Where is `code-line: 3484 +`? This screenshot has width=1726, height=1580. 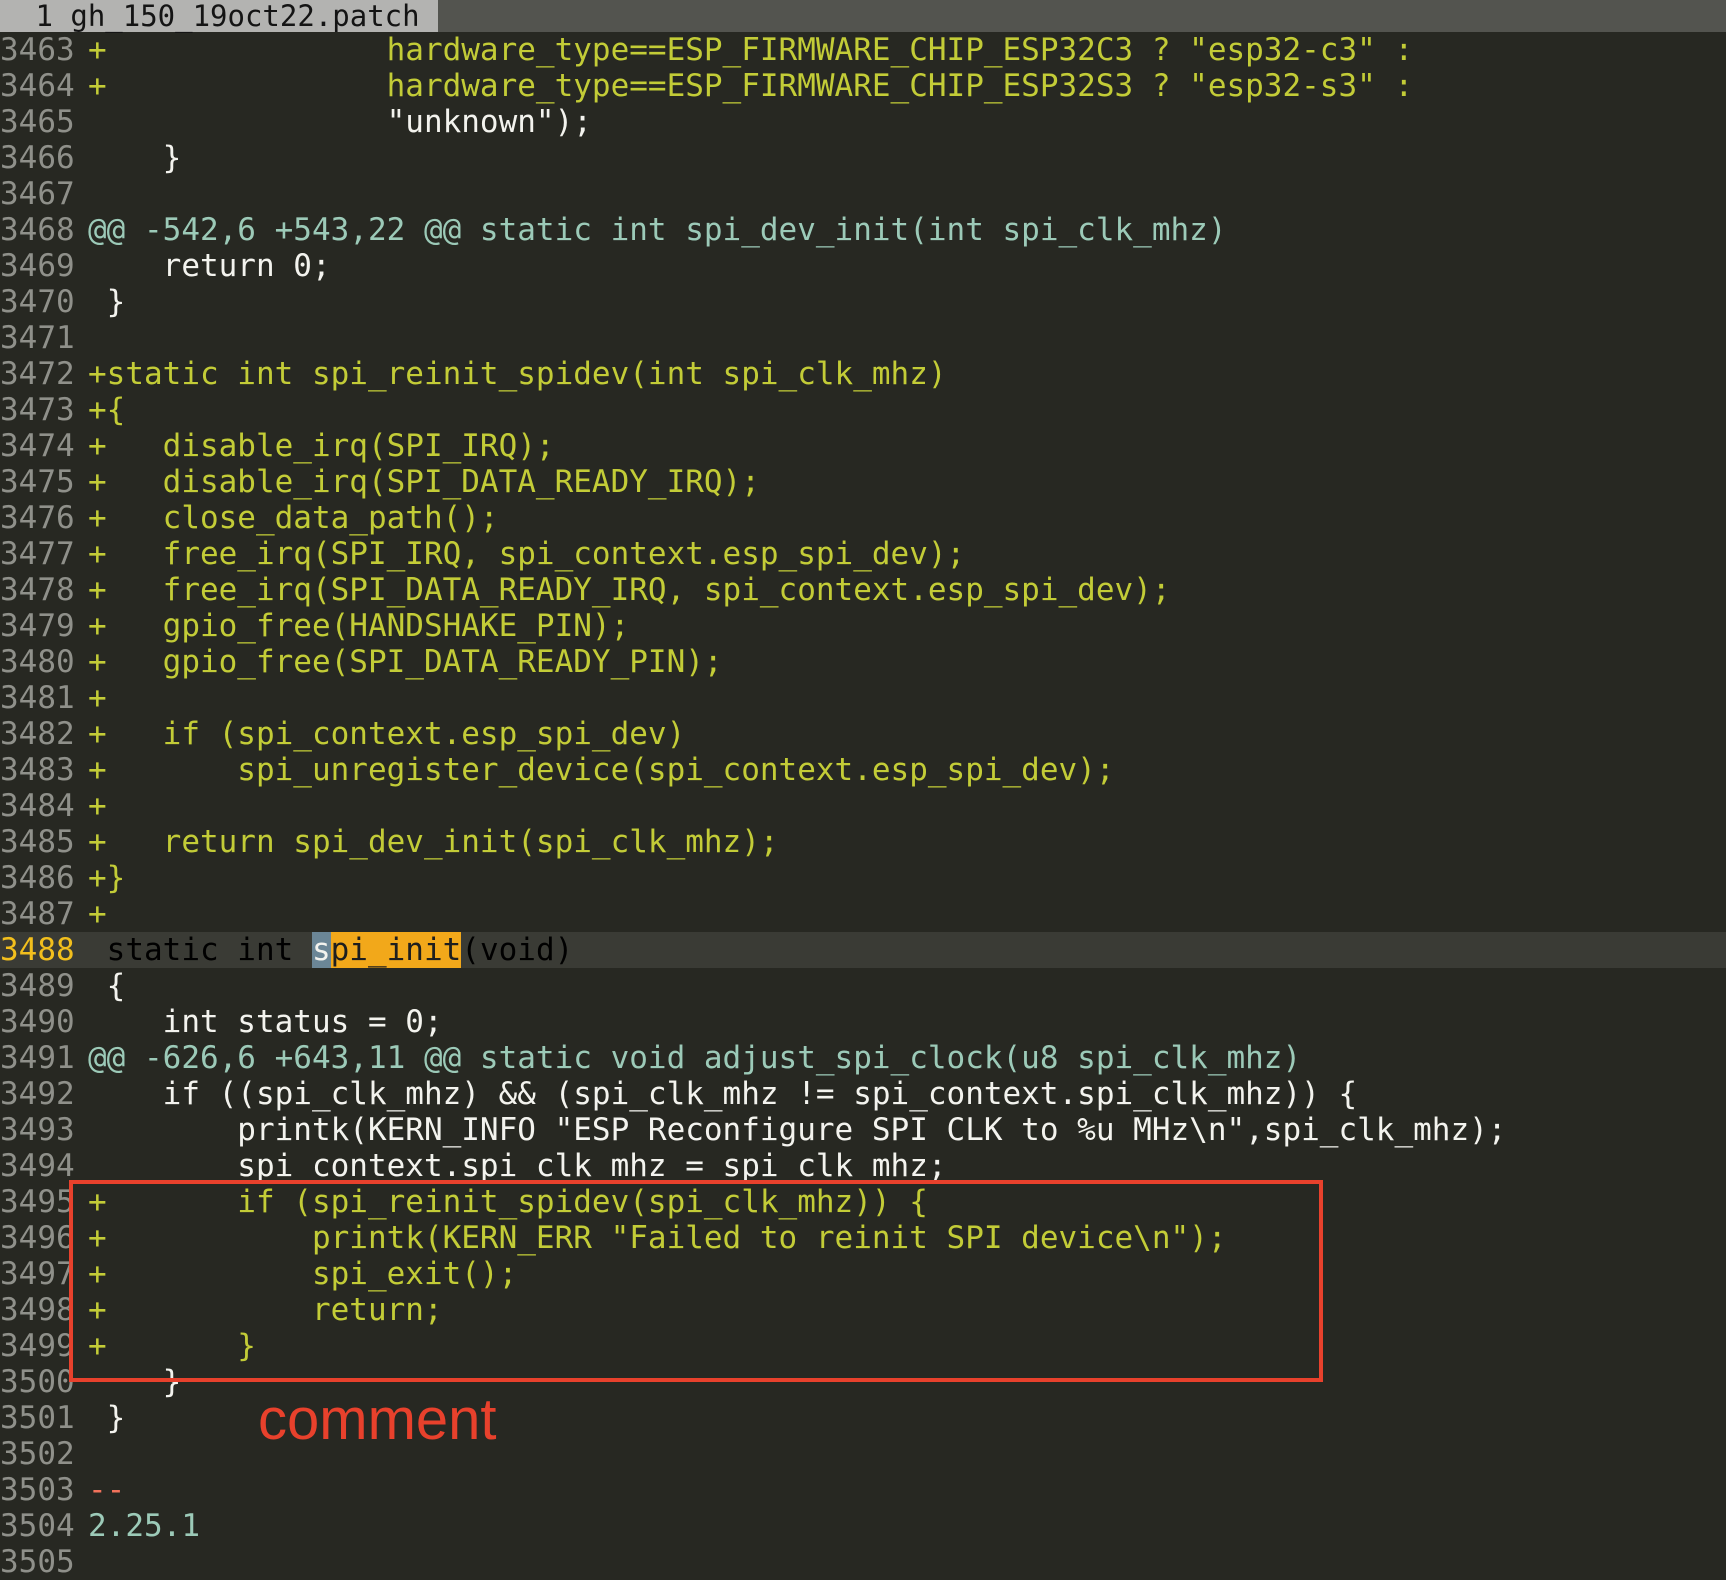
code-line: 3484 + is located at coordinates (863, 806).